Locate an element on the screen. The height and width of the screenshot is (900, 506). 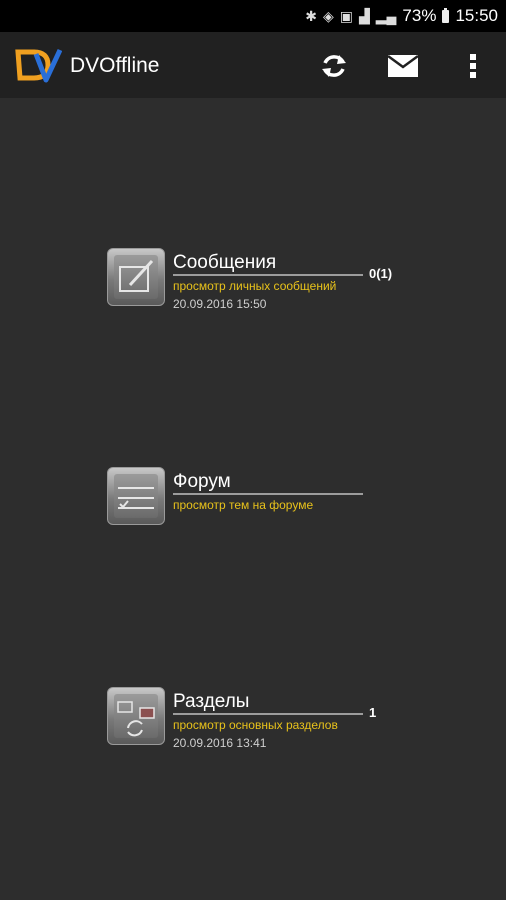
forum-subtitle: просмотр тем на форуме is located at coordinates (243, 505).